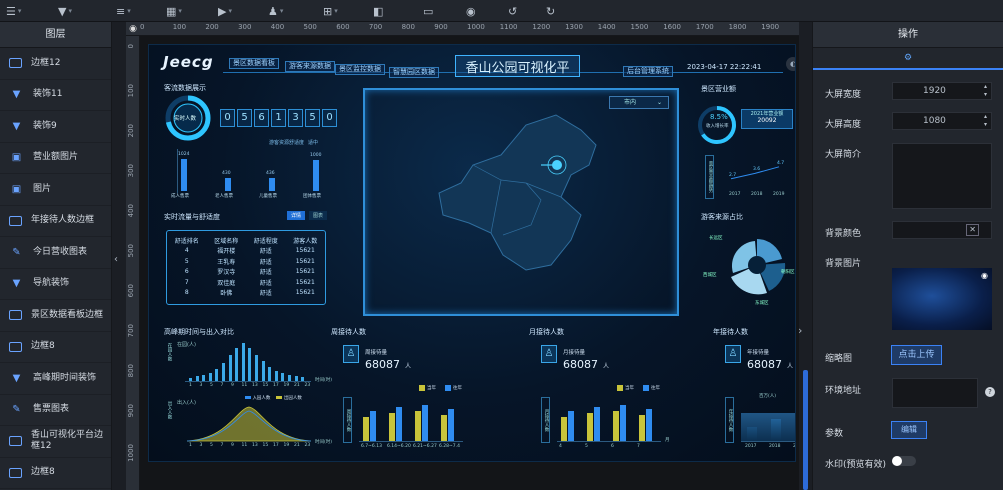 This screenshot has width=1003, height=490. What do you see at coordinates (348, 332) in the screenshot?
I see `week-panel-title: 周接待人数` at bounding box center [348, 332].